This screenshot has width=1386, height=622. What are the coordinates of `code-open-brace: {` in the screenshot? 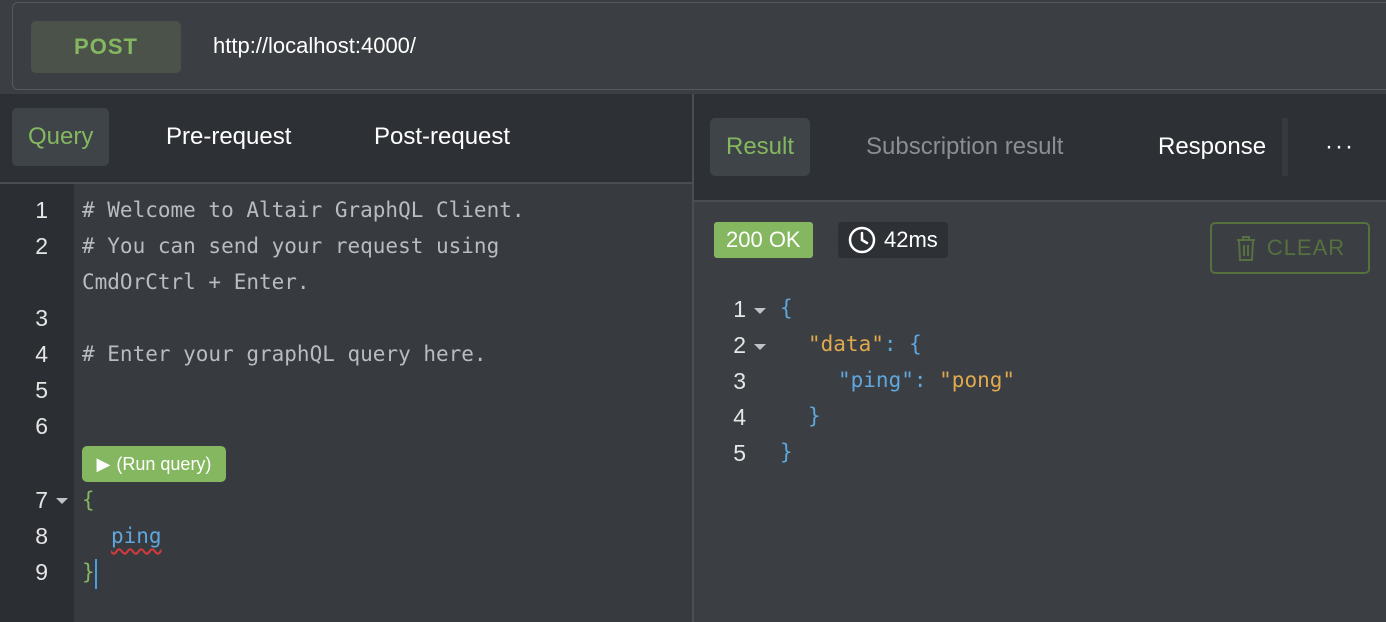 It's located at (88, 500).